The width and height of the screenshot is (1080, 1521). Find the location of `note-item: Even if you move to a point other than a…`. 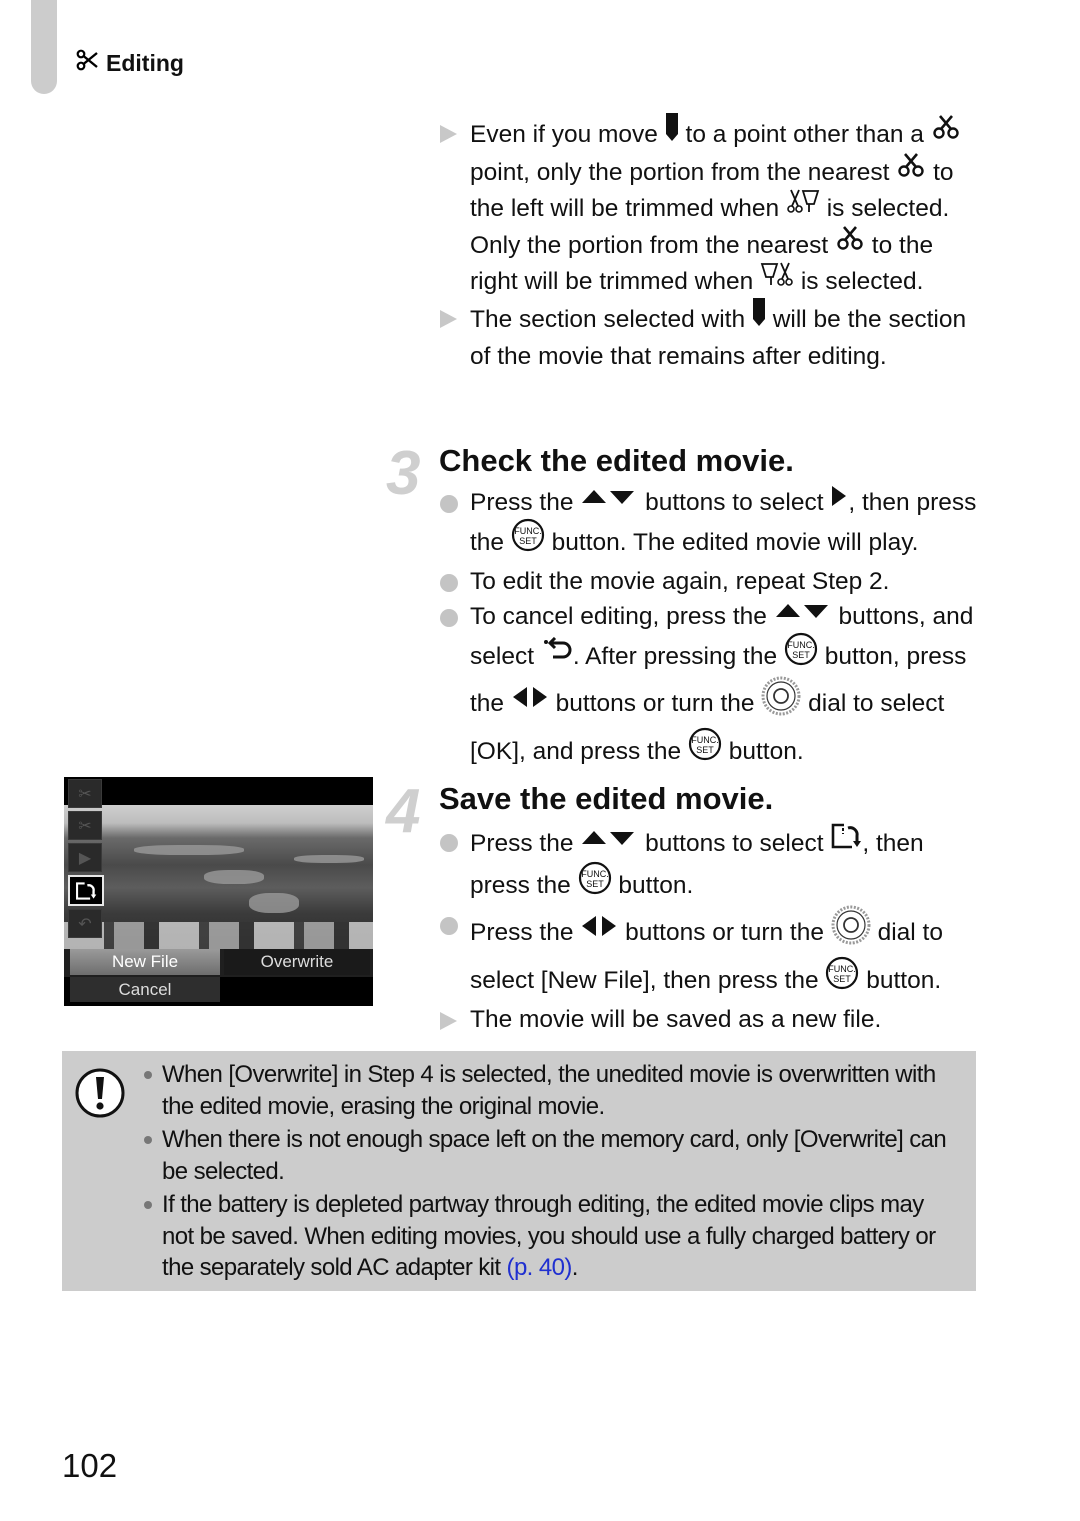

note-item: Even if you move to a point other than a… is located at coordinates (712, 207).